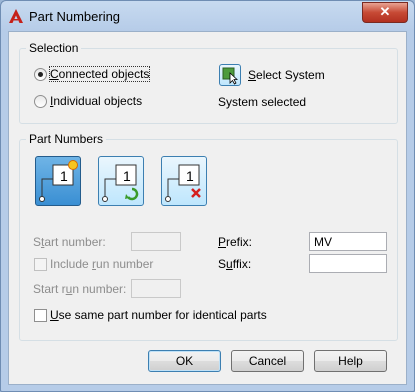 The image size is (415, 392). Describe the element at coordinates (99, 74) in the screenshot. I see `connected-objects-label: Connected objects` at that location.